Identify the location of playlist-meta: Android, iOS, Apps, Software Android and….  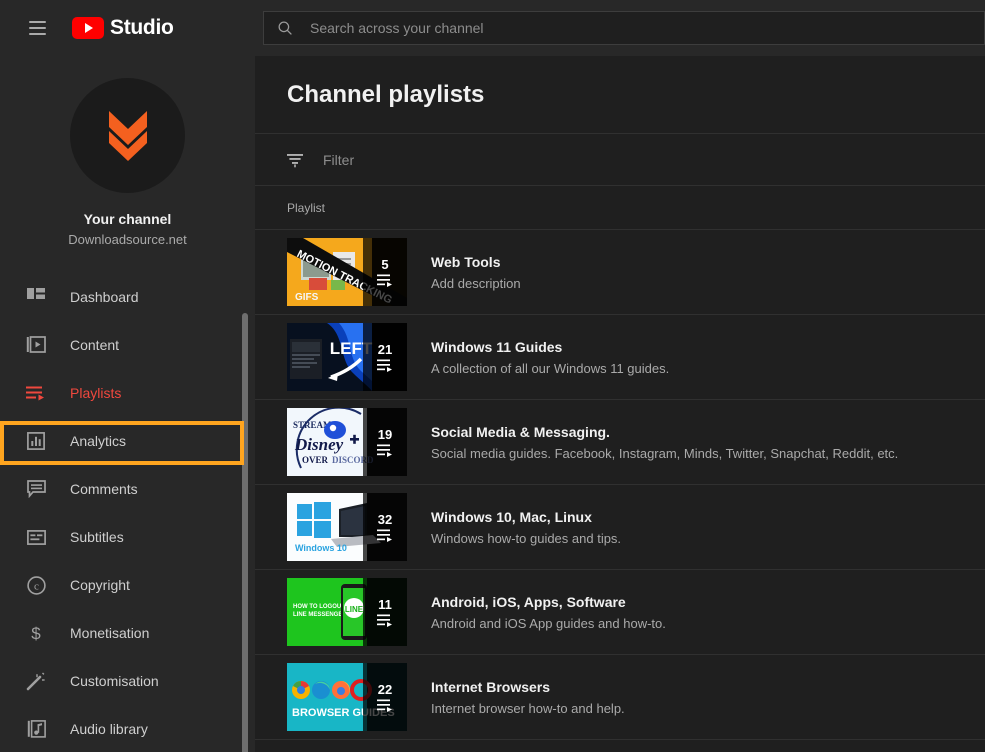
(548, 612).